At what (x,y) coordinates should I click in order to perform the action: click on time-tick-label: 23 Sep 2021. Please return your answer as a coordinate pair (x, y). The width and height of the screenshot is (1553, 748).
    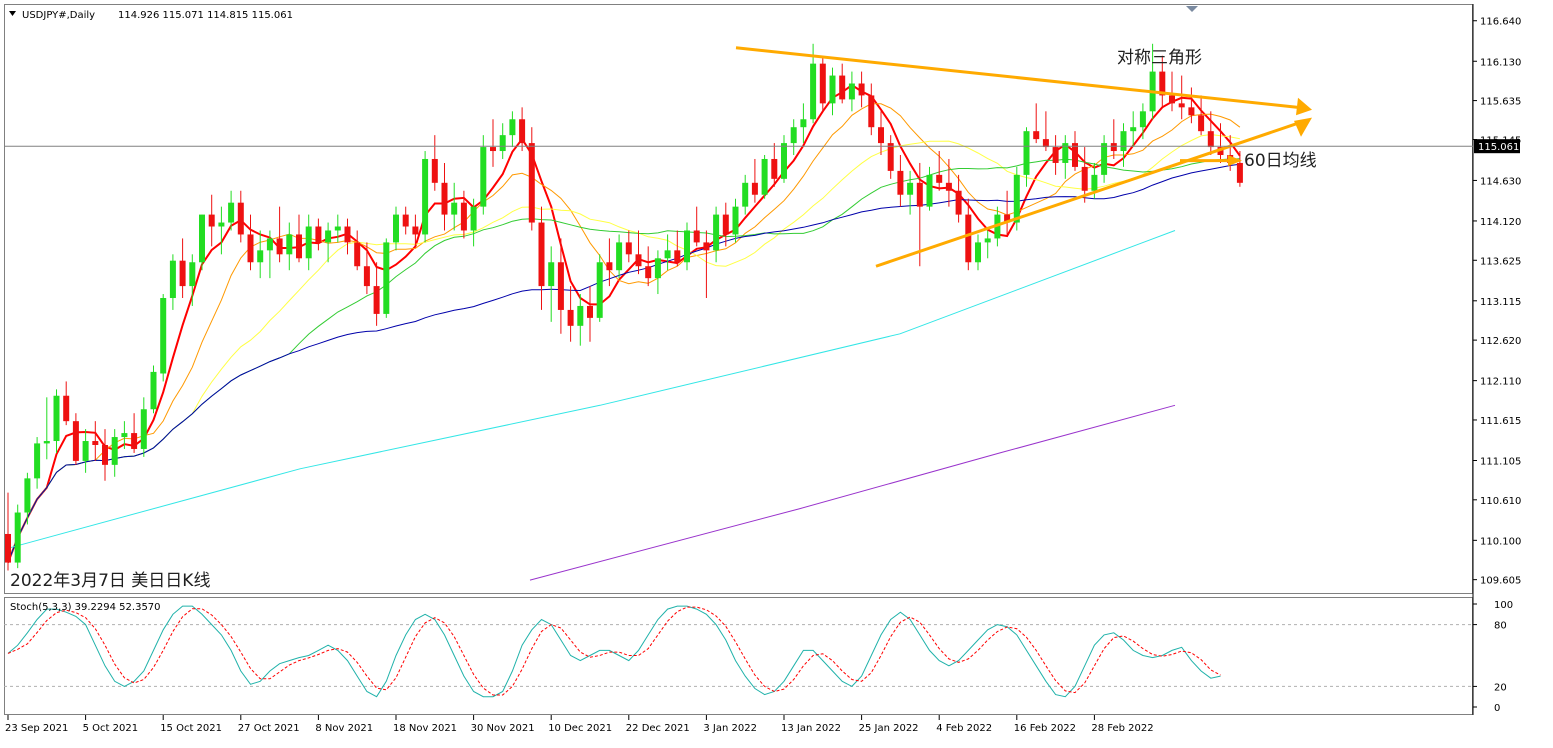
    Looking at the image, I should click on (36, 728).